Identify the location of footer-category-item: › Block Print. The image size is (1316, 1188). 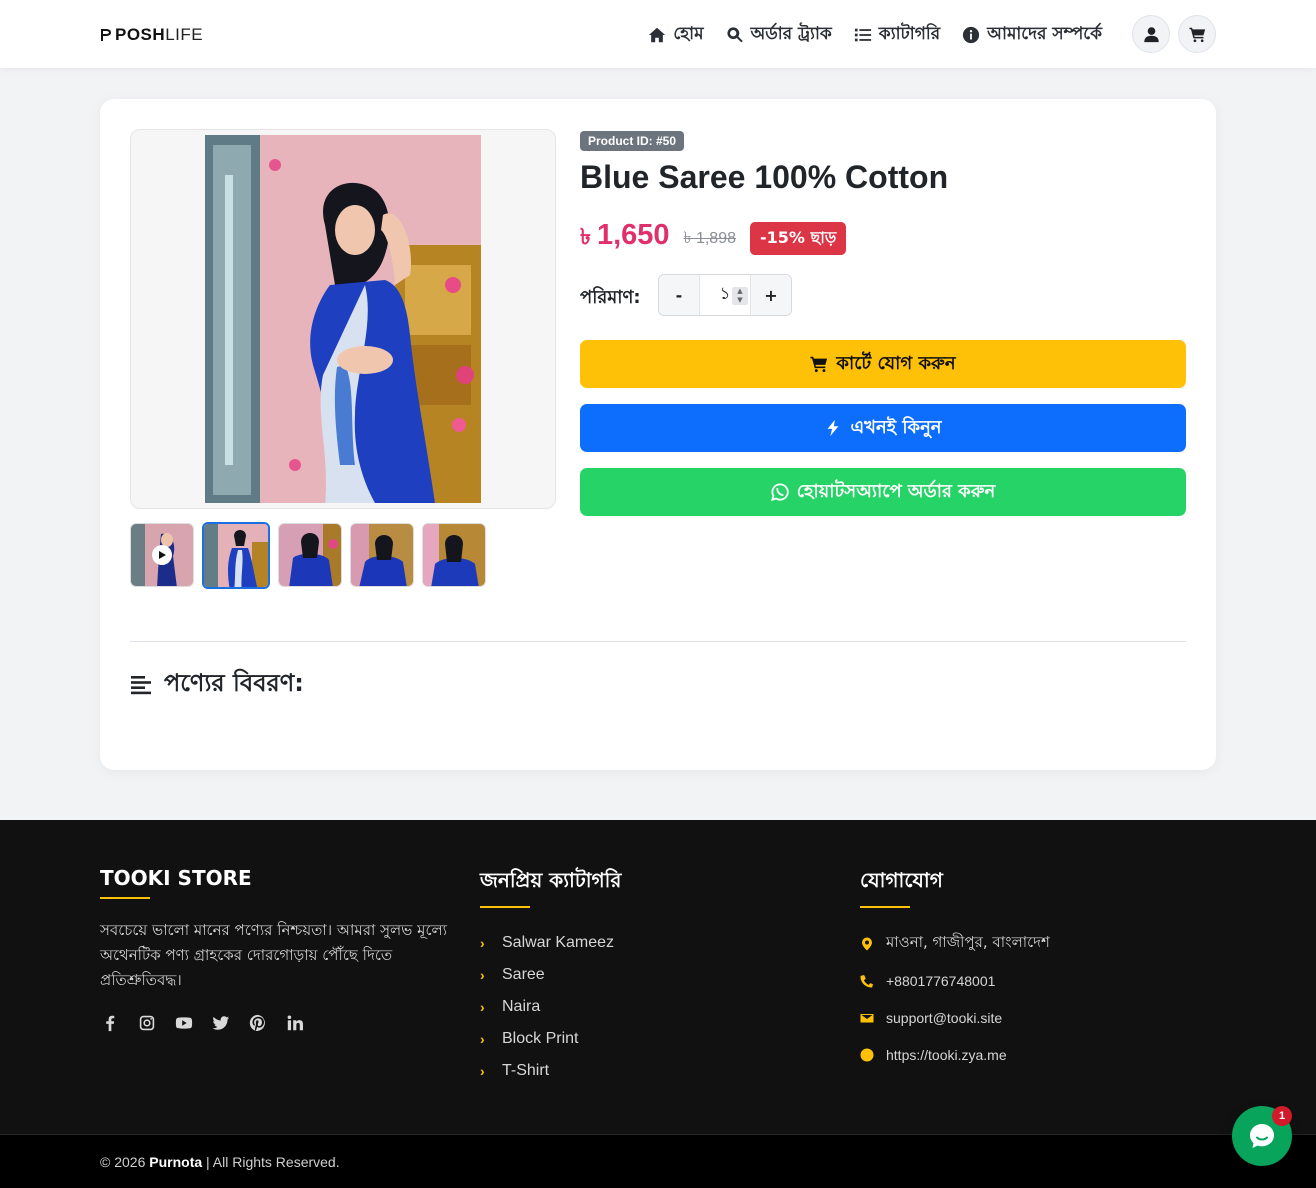
(550, 1039).